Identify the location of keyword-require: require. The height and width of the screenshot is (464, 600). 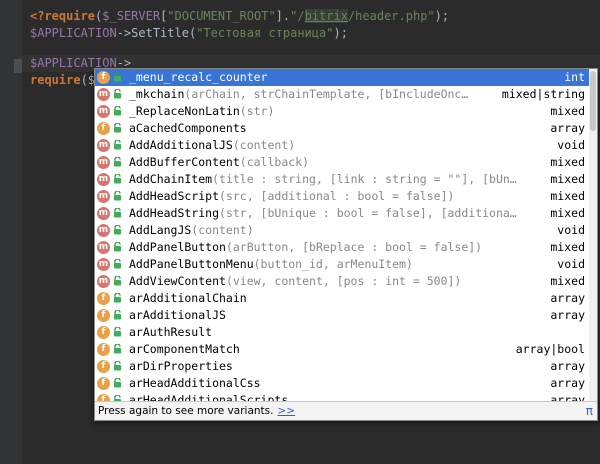
(55, 80).